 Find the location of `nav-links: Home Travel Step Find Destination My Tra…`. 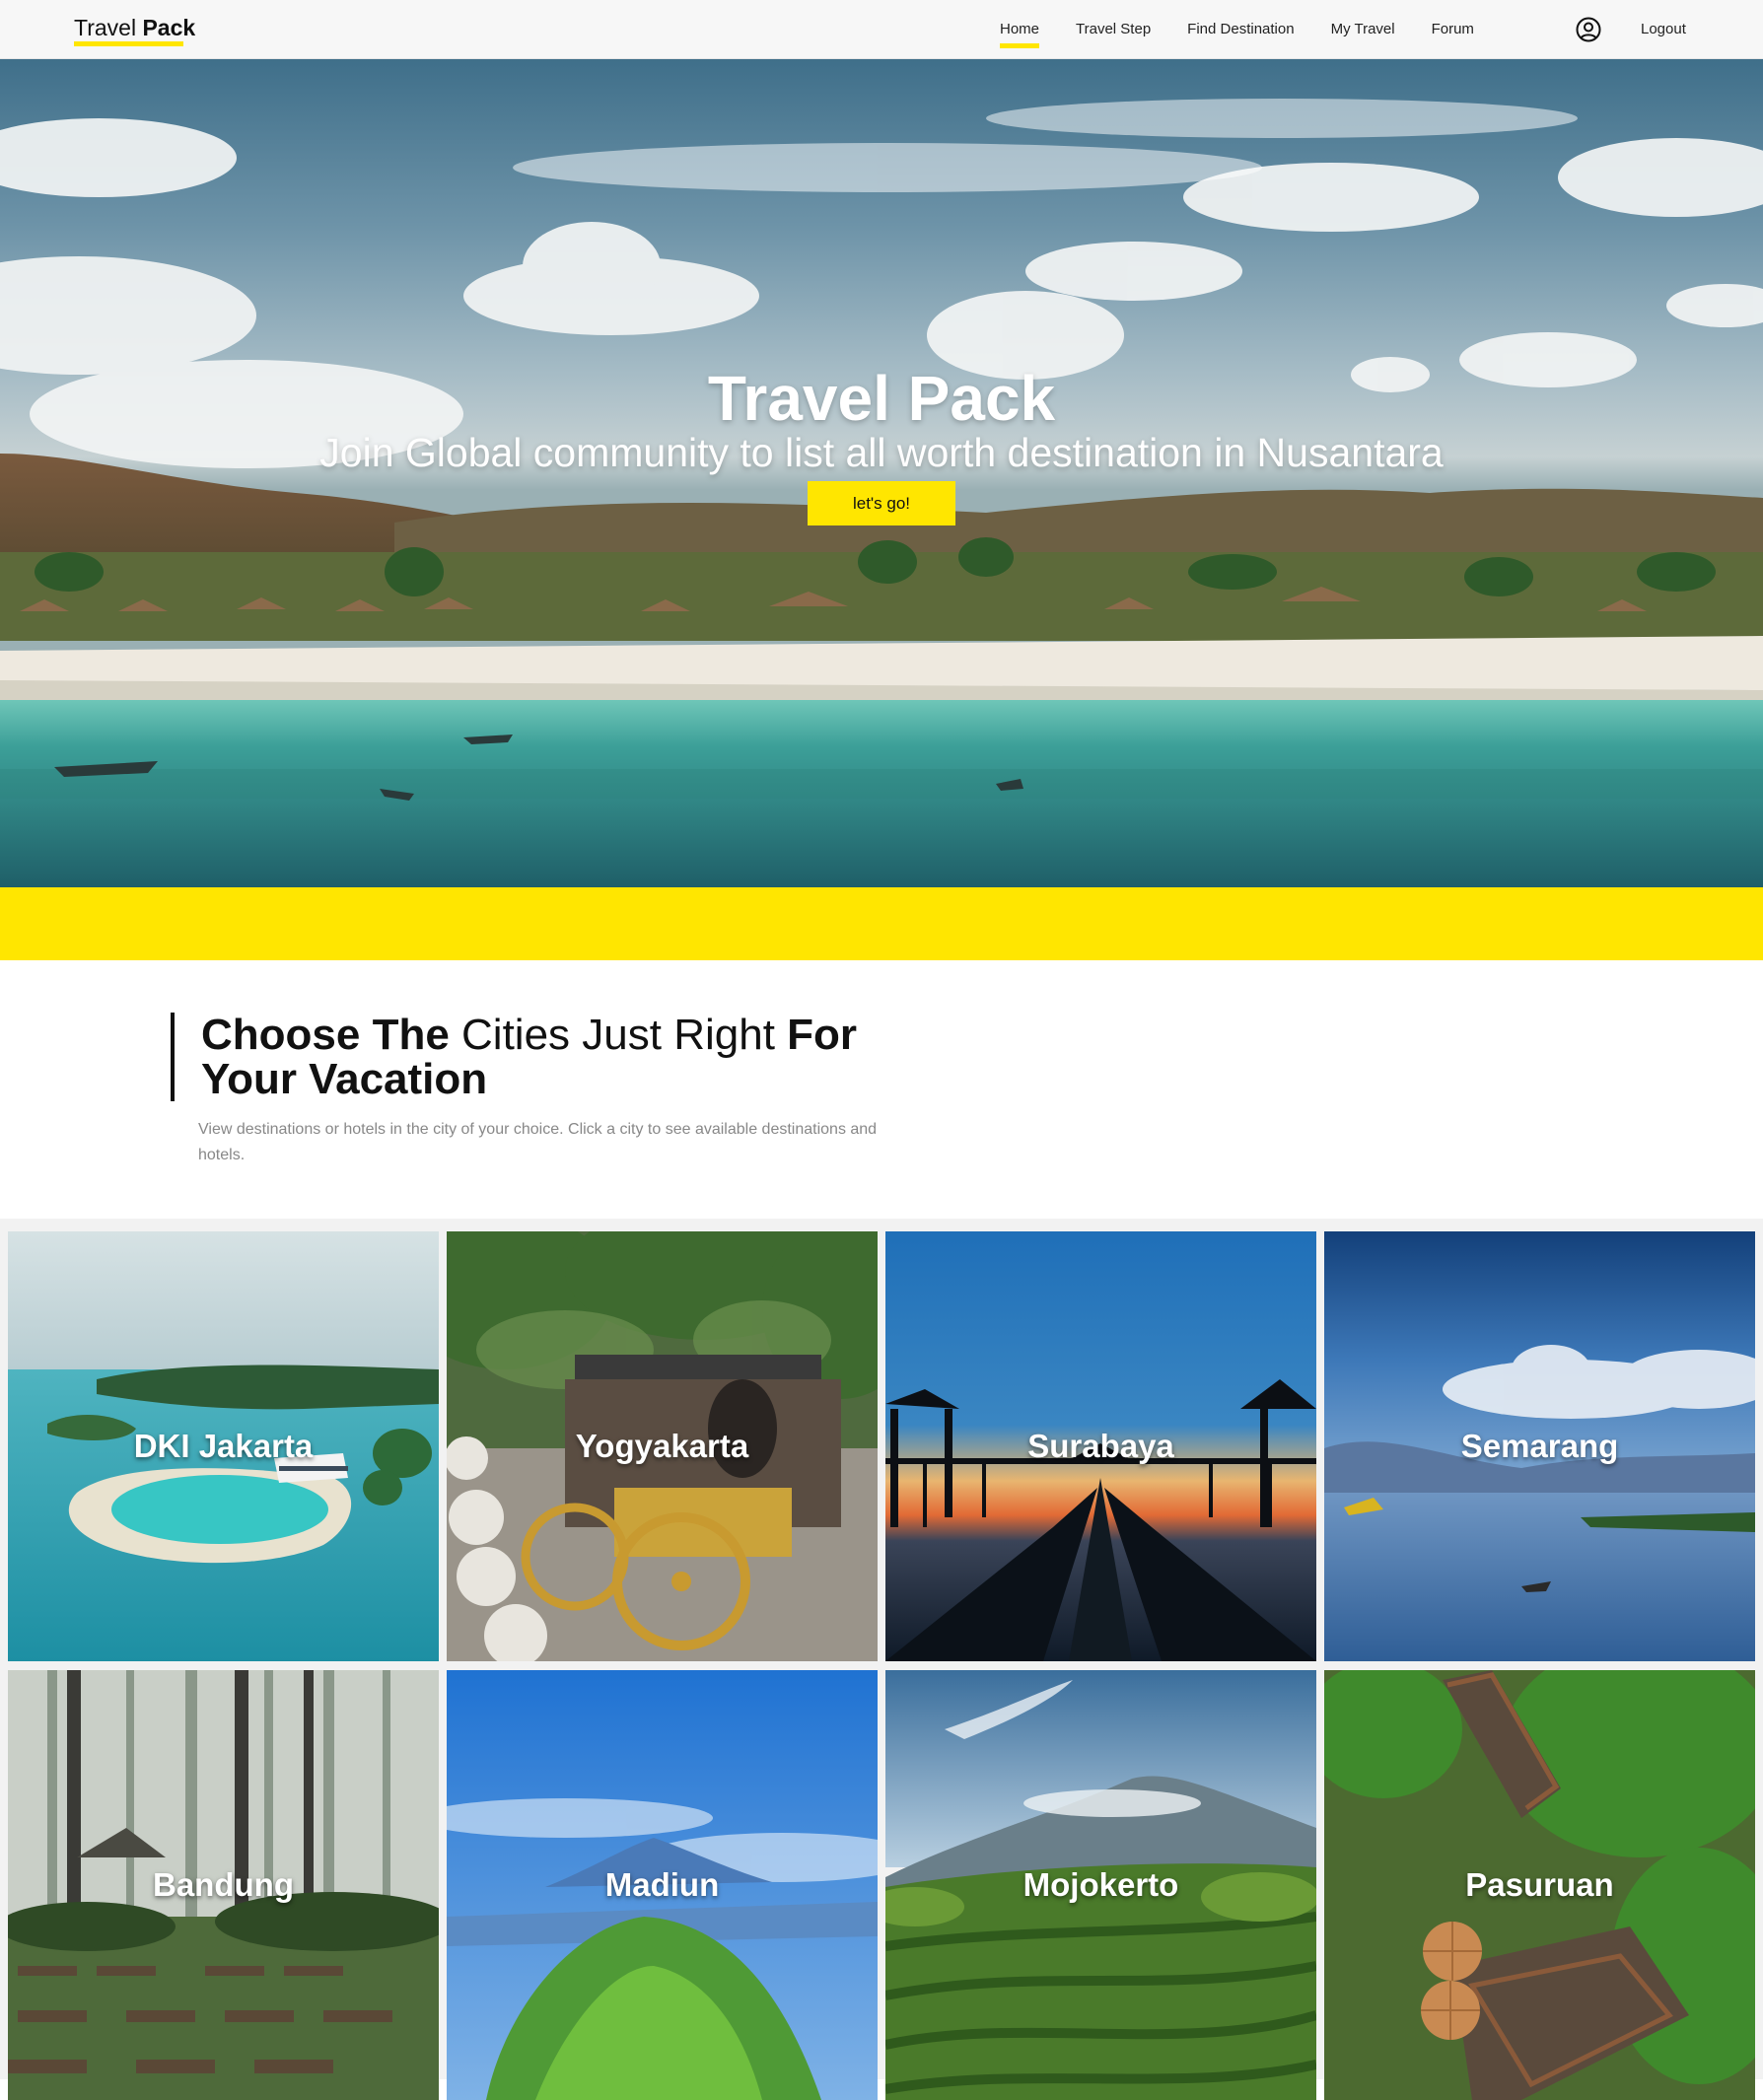

nav-links: Home Travel Step Find Destination My Tra… is located at coordinates (1248, 29).